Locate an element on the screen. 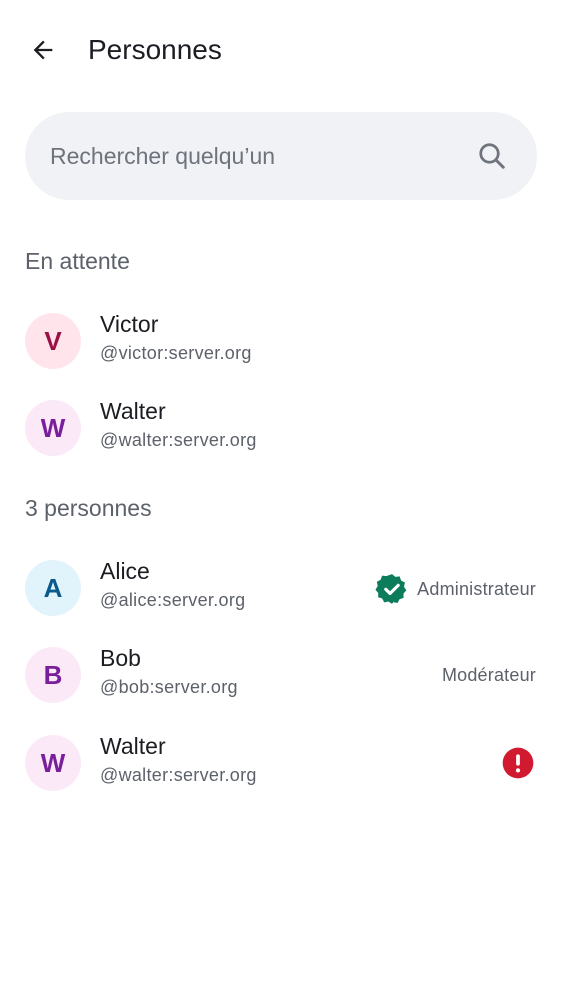 Image resolution: width=562 pixels, height=1000 pixels. search-icon is located at coordinates (492, 156).